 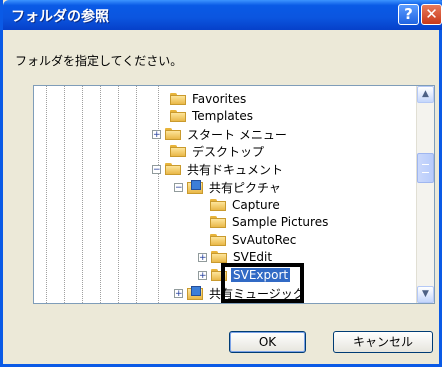 I want to click on tree-item-label: Sample Pictures, so click(x=280, y=222).